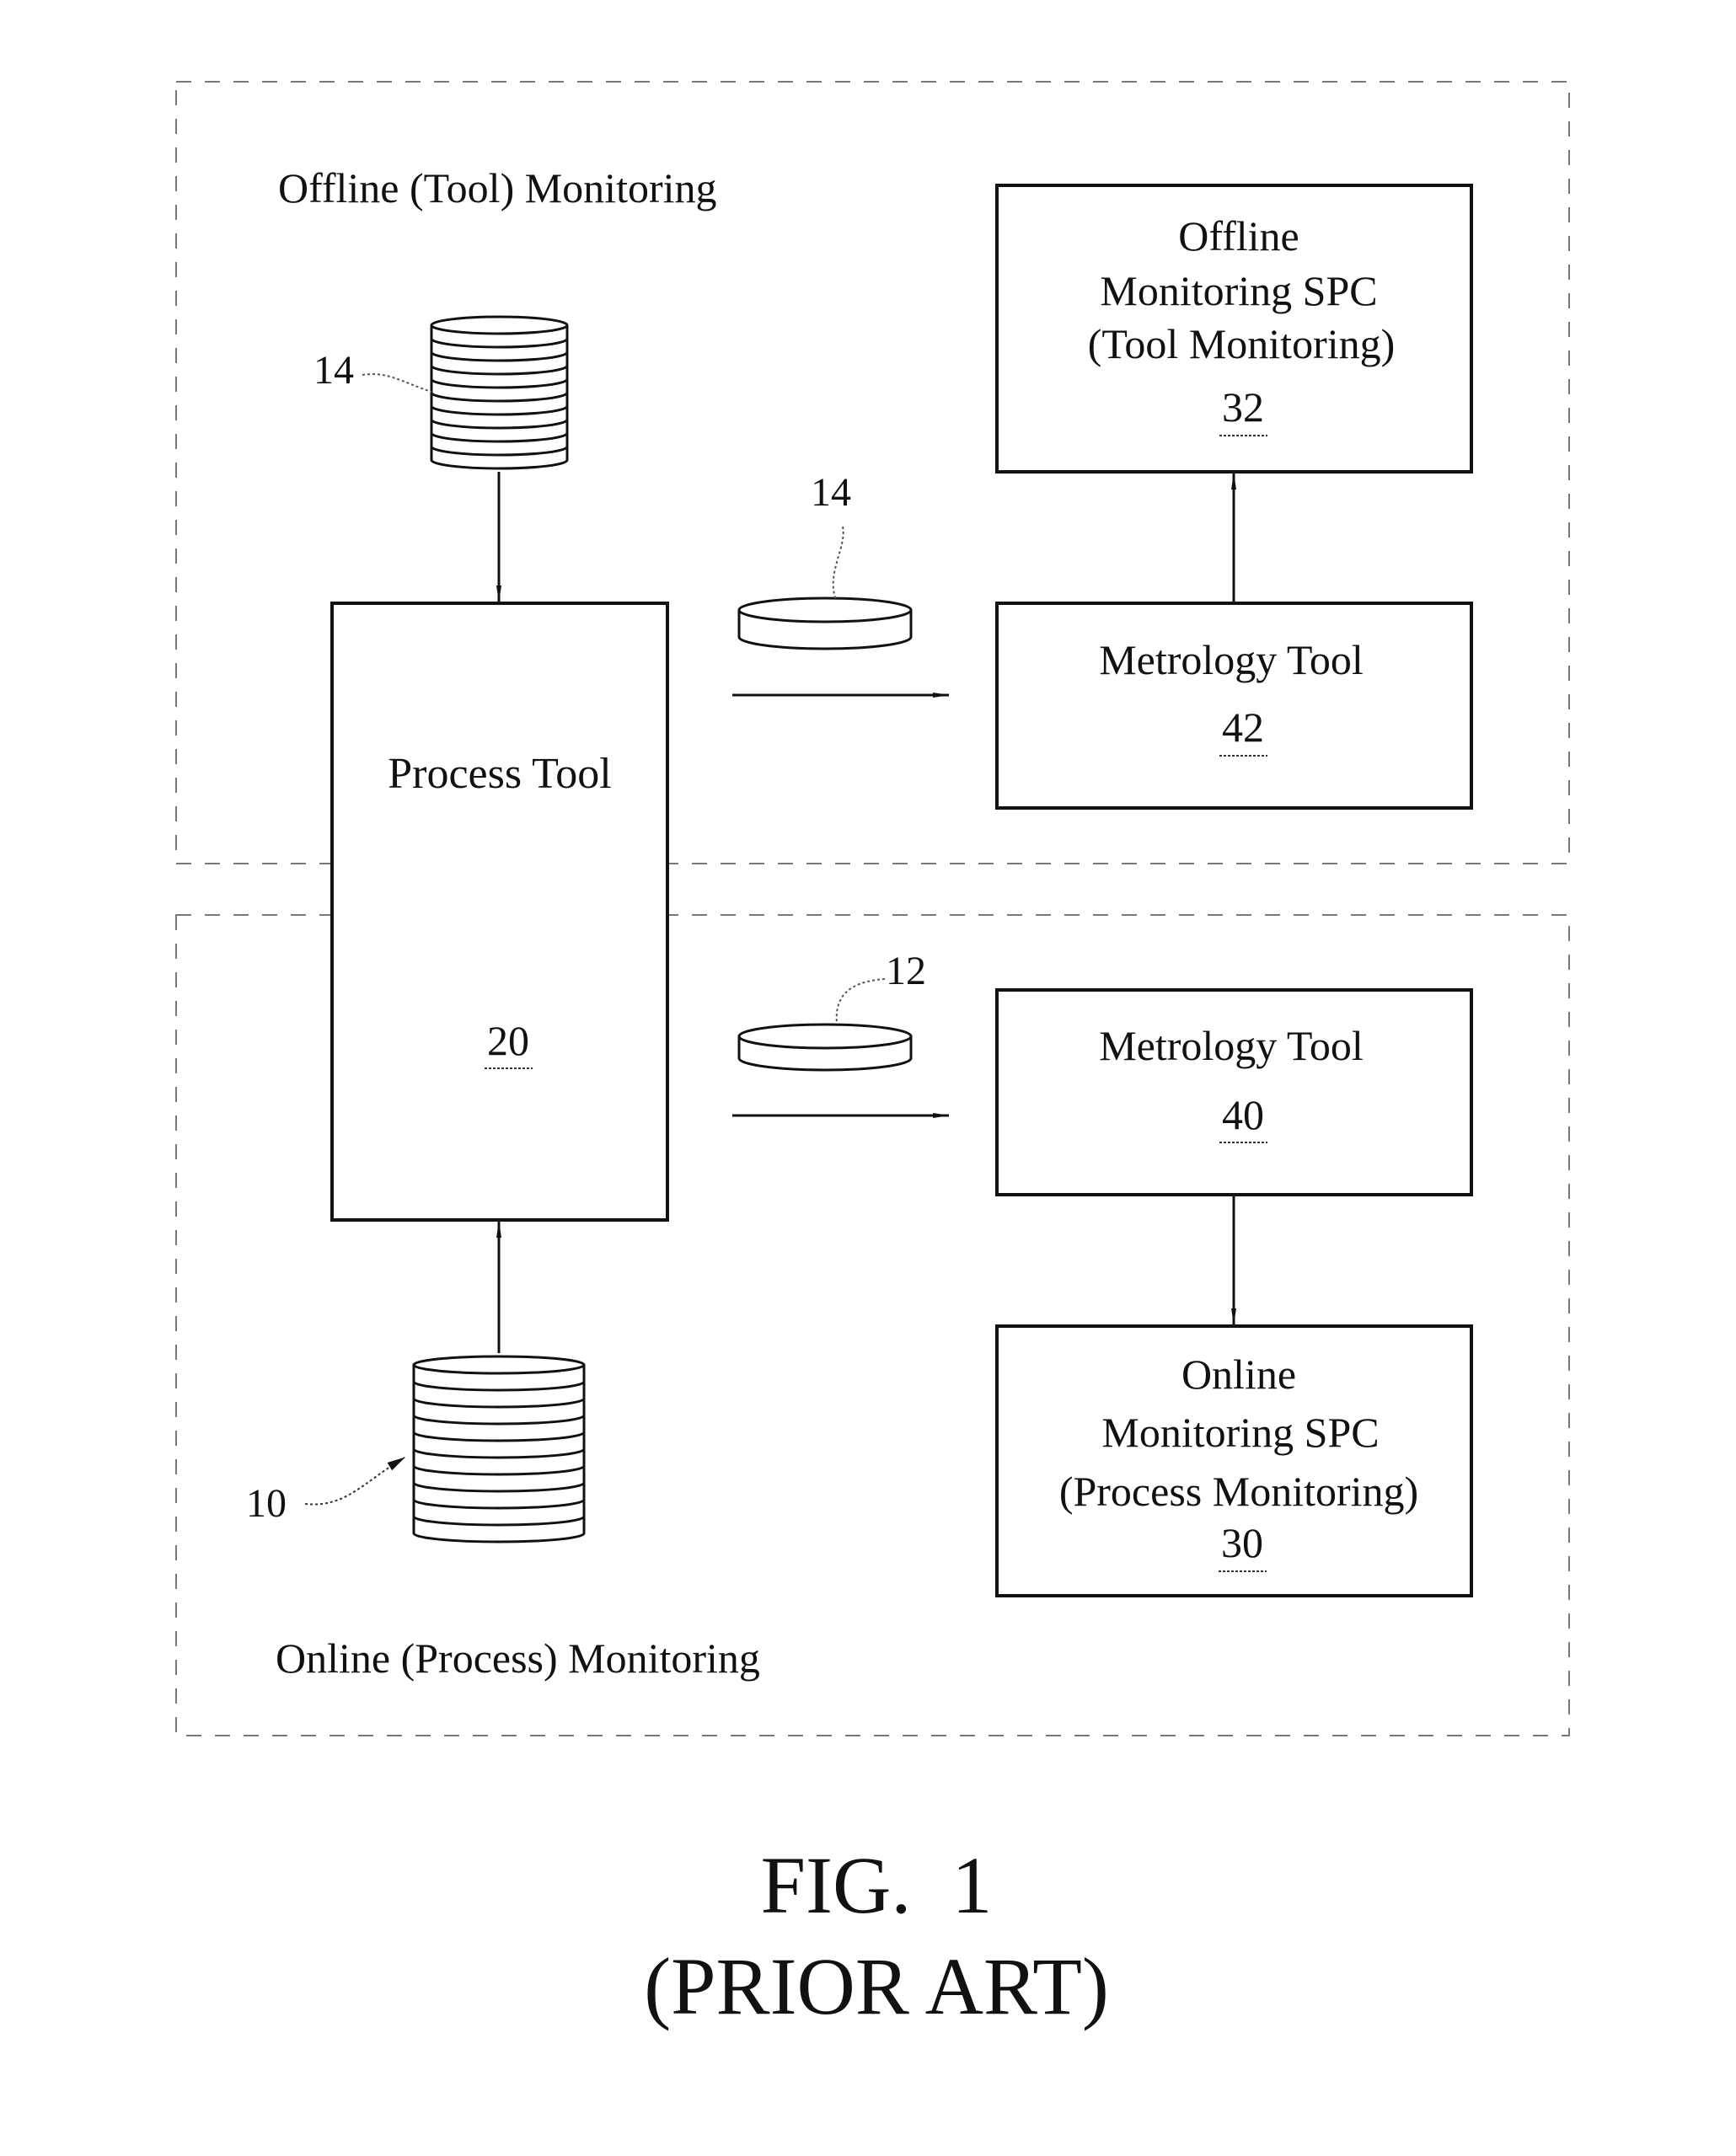 This screenshot has height=2156, width=1736. What do you see at coordinates (1243, 1114) in the screenshot?
I see `metrology-tool-40-ref: 40` at bounding box center [1243, 1114].